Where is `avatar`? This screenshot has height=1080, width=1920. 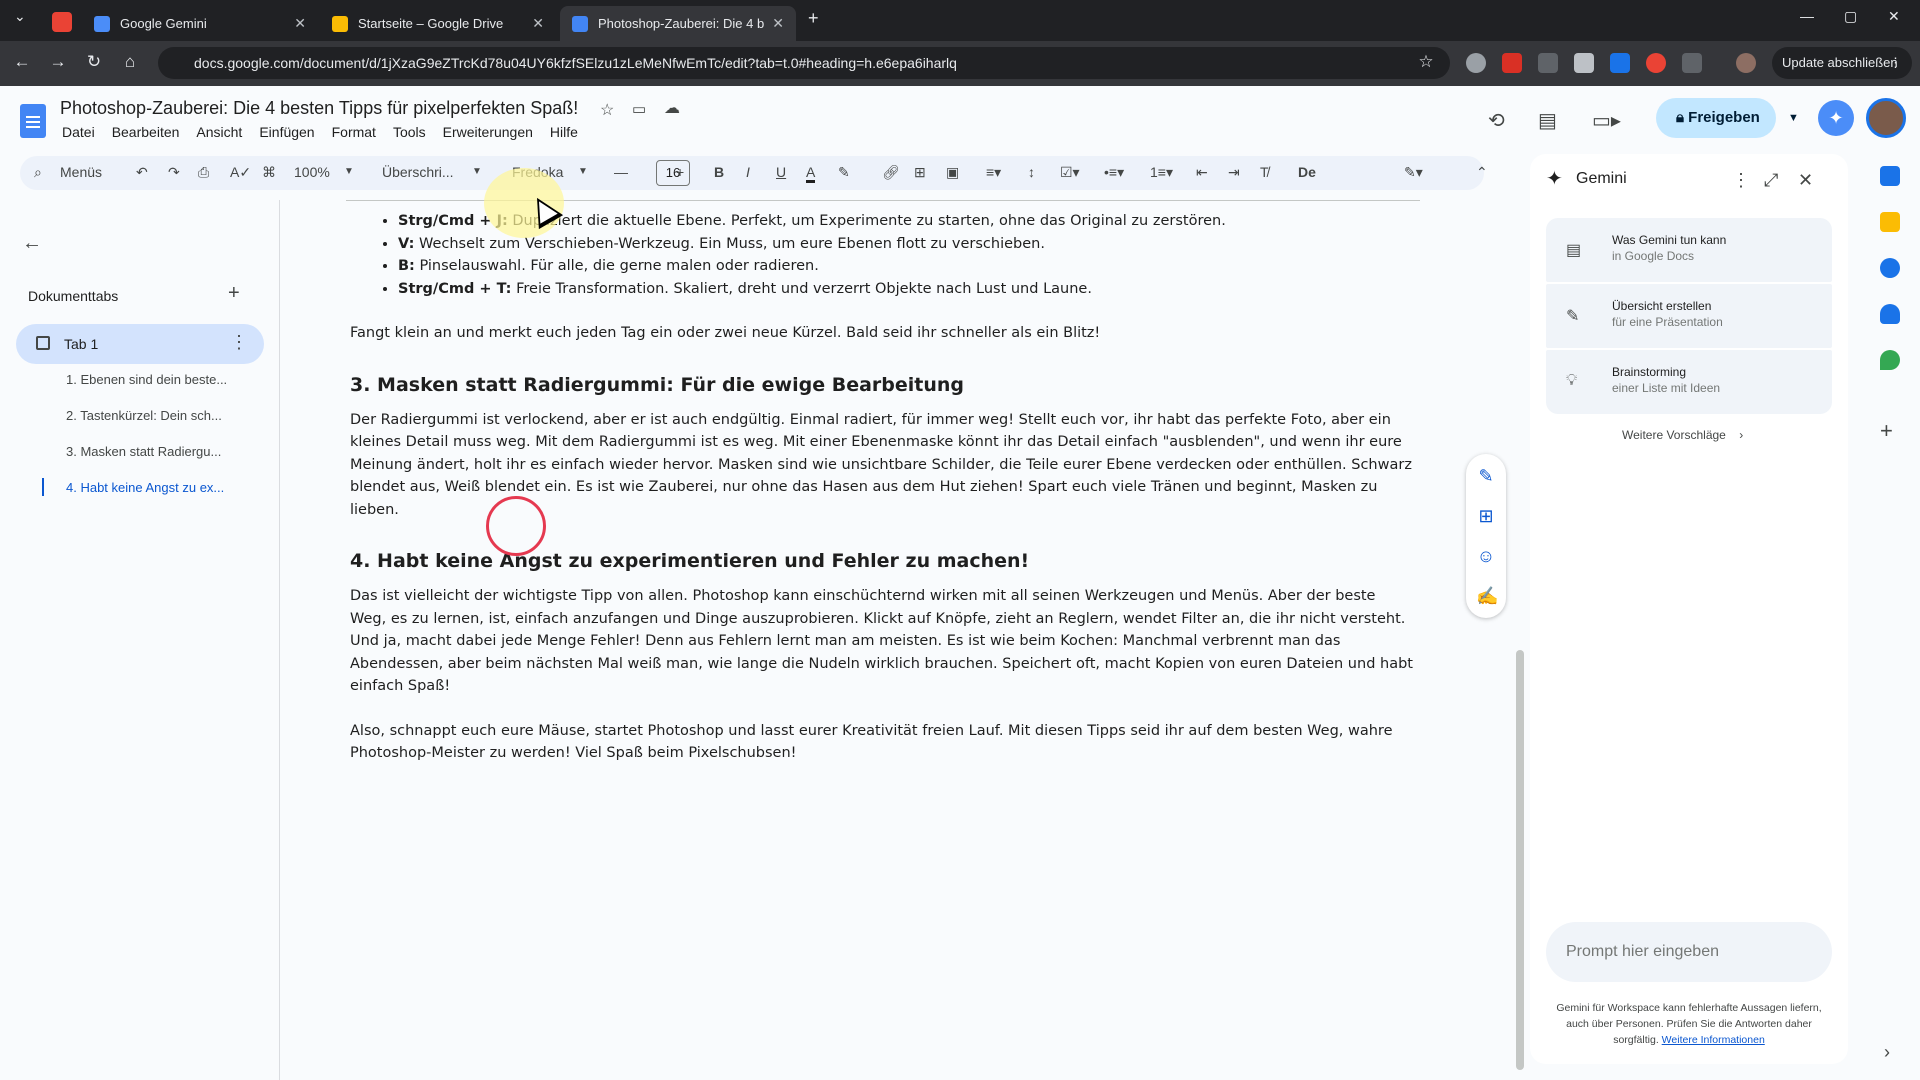
avatar is located at coordinates (1886, 118).